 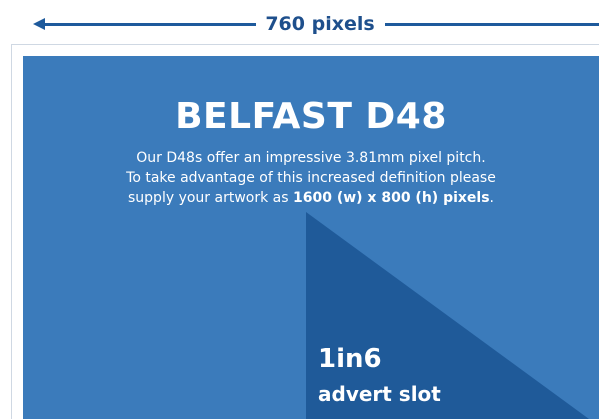 What do you see at coordinates (150, 24) in the screenshot?
I see `dimension-line-left` at bounding box center [150, 24].